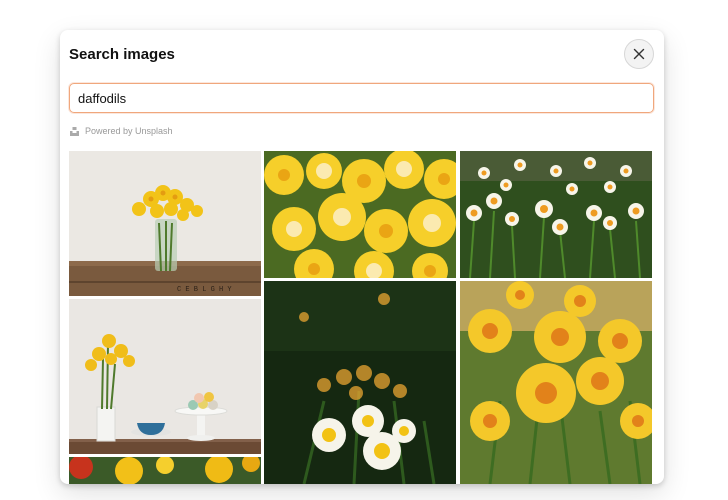 This screenshot has width=728, height=500. I want to click on image-result: C E B L G H Y, so click(165, 223).